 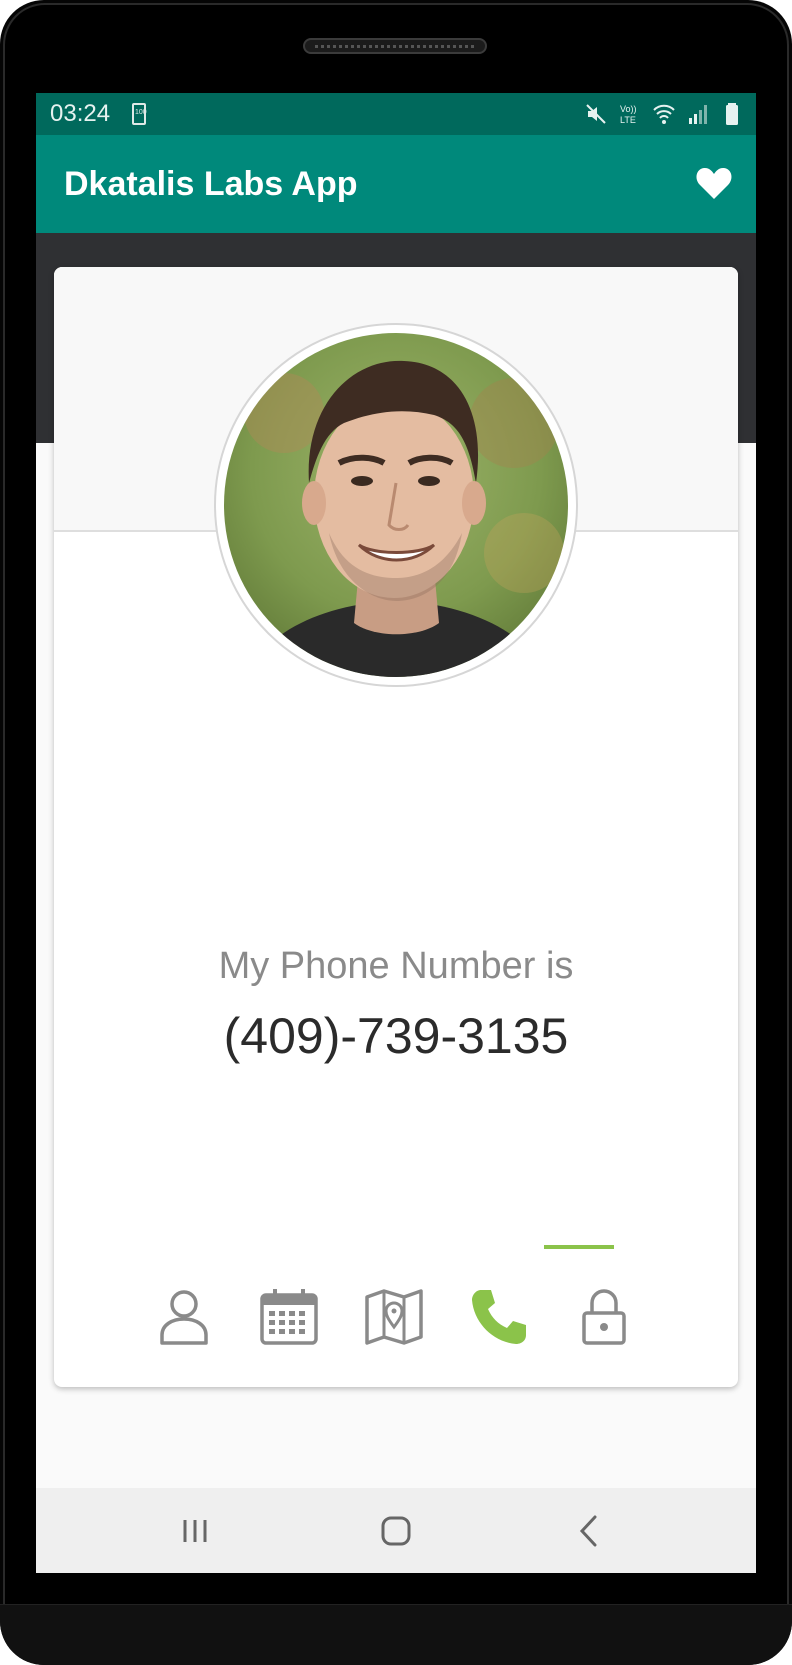 I want to click on status-icons: Vo)) LTE, so click(x=664, y=114).